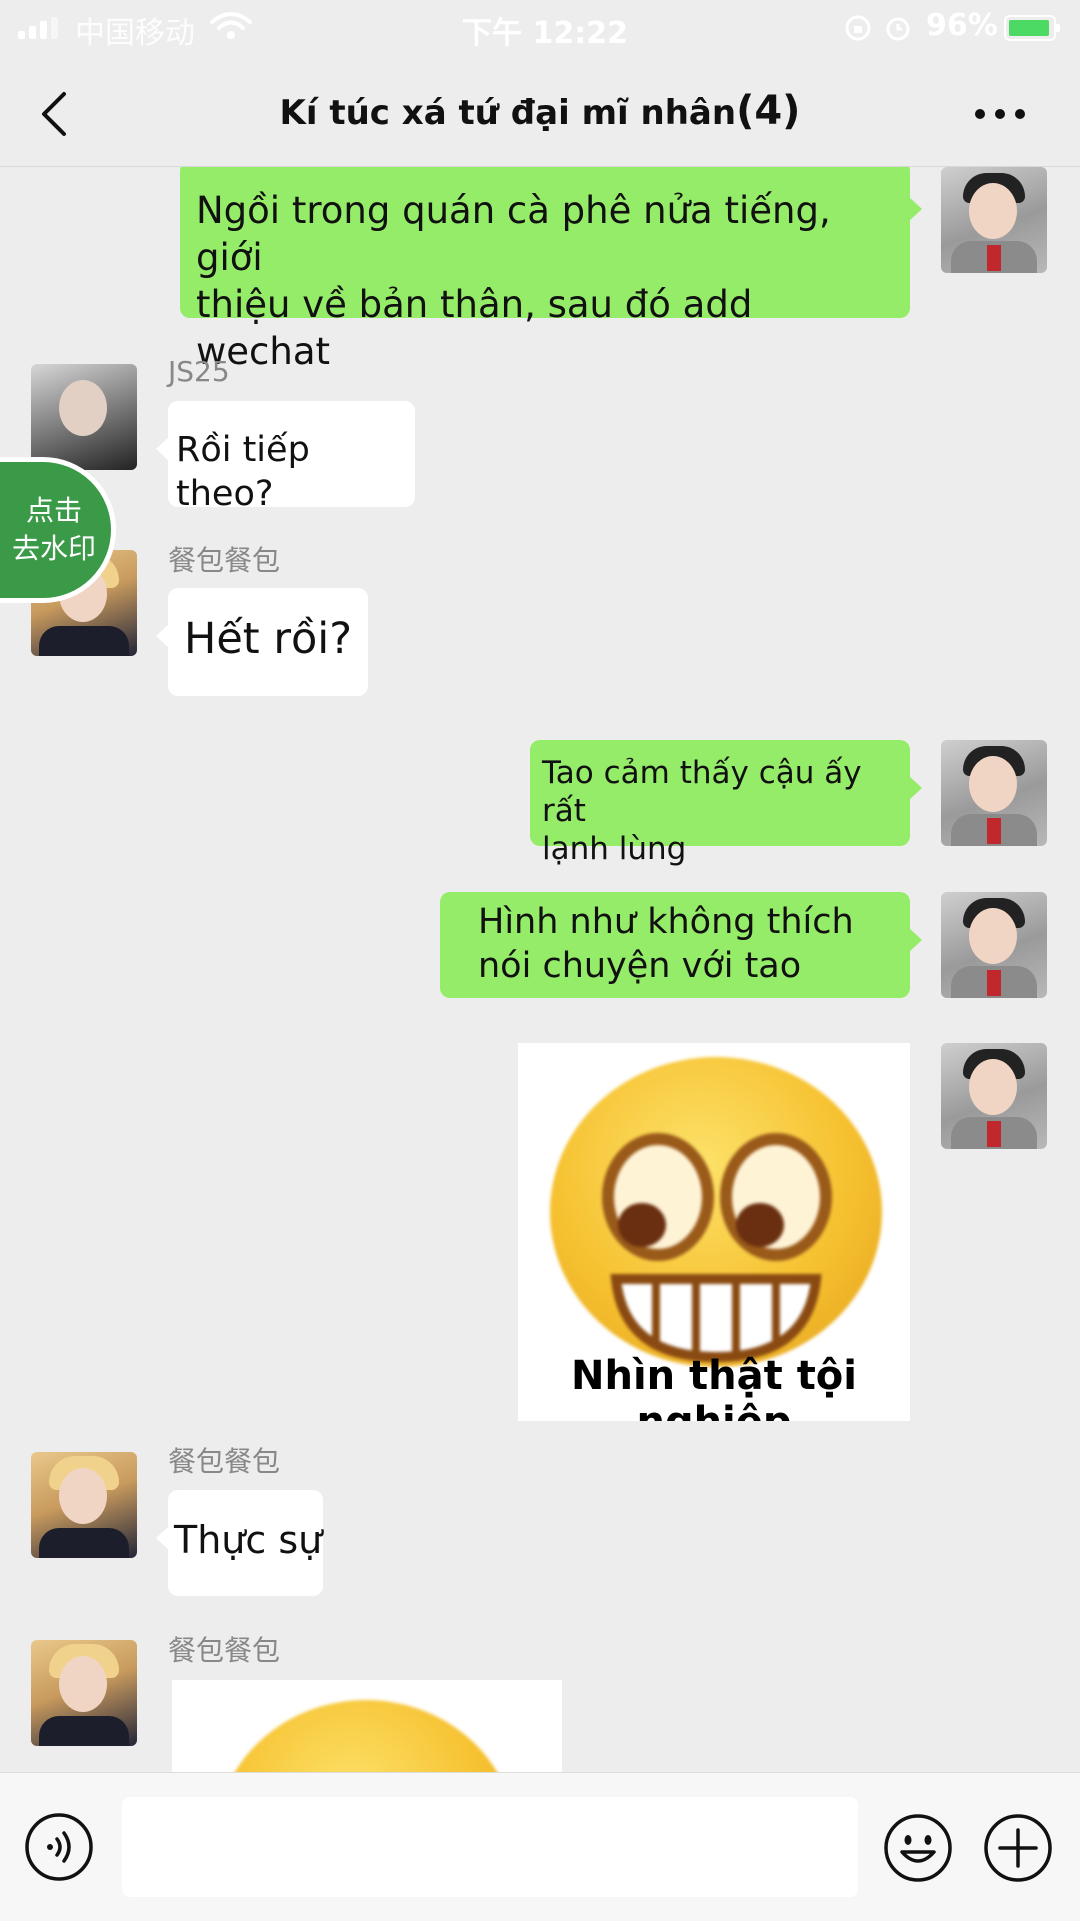  What do you see at coordinates (39, 28) in the screenshot?
I see `signal-icon` at bounding box center [39, 28].